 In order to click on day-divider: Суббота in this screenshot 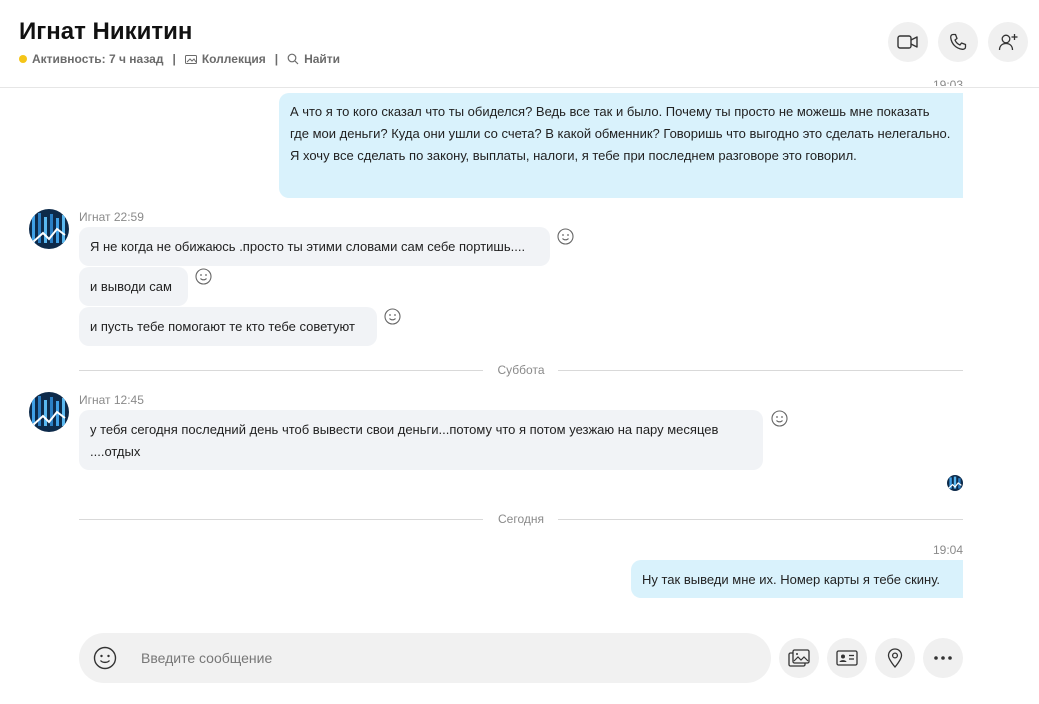, I will do `click(521, 370)`.